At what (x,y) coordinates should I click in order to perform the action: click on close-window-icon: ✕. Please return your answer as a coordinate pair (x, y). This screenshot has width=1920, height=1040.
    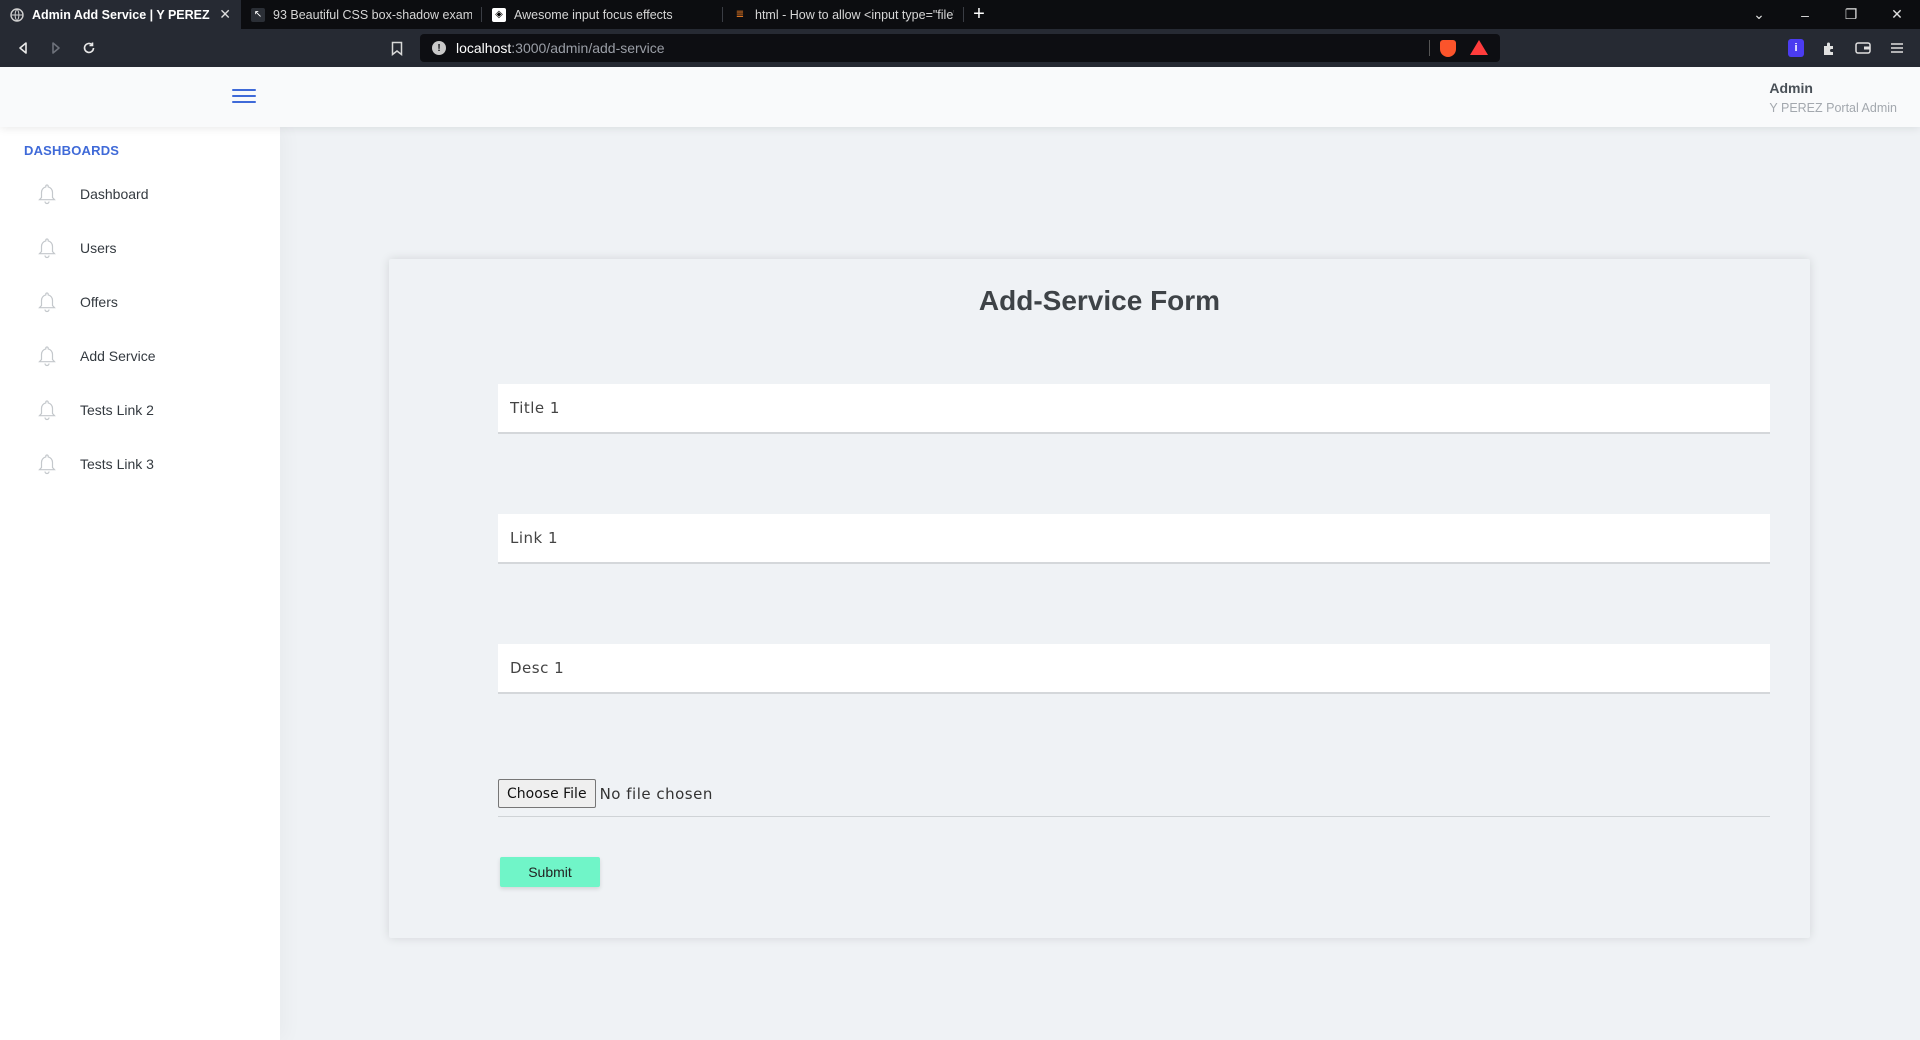
    Looking at the image, I should click on (1897, 14).